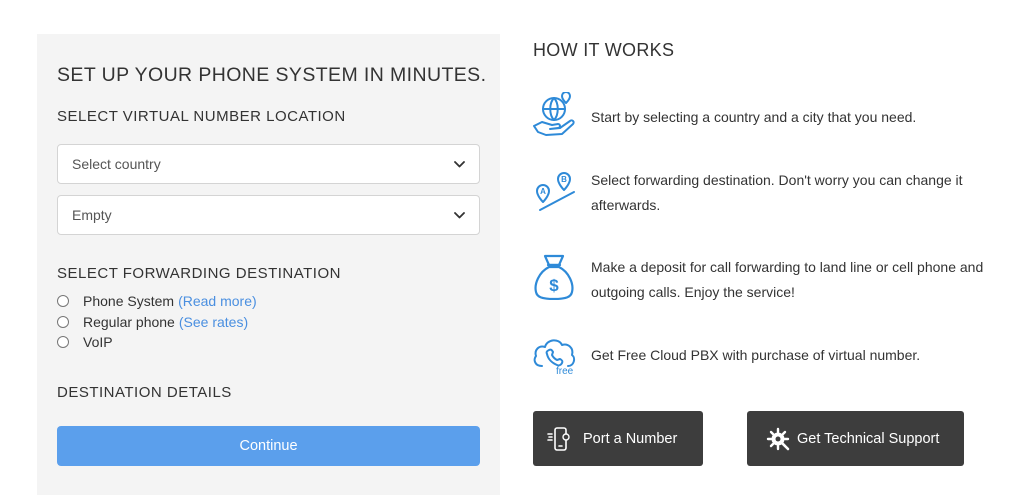 This screenshot has height=495, width=1024. Describe the element at coordinates (559, 439) in the screenshot. I see `mobile-phone-icon` at that location.